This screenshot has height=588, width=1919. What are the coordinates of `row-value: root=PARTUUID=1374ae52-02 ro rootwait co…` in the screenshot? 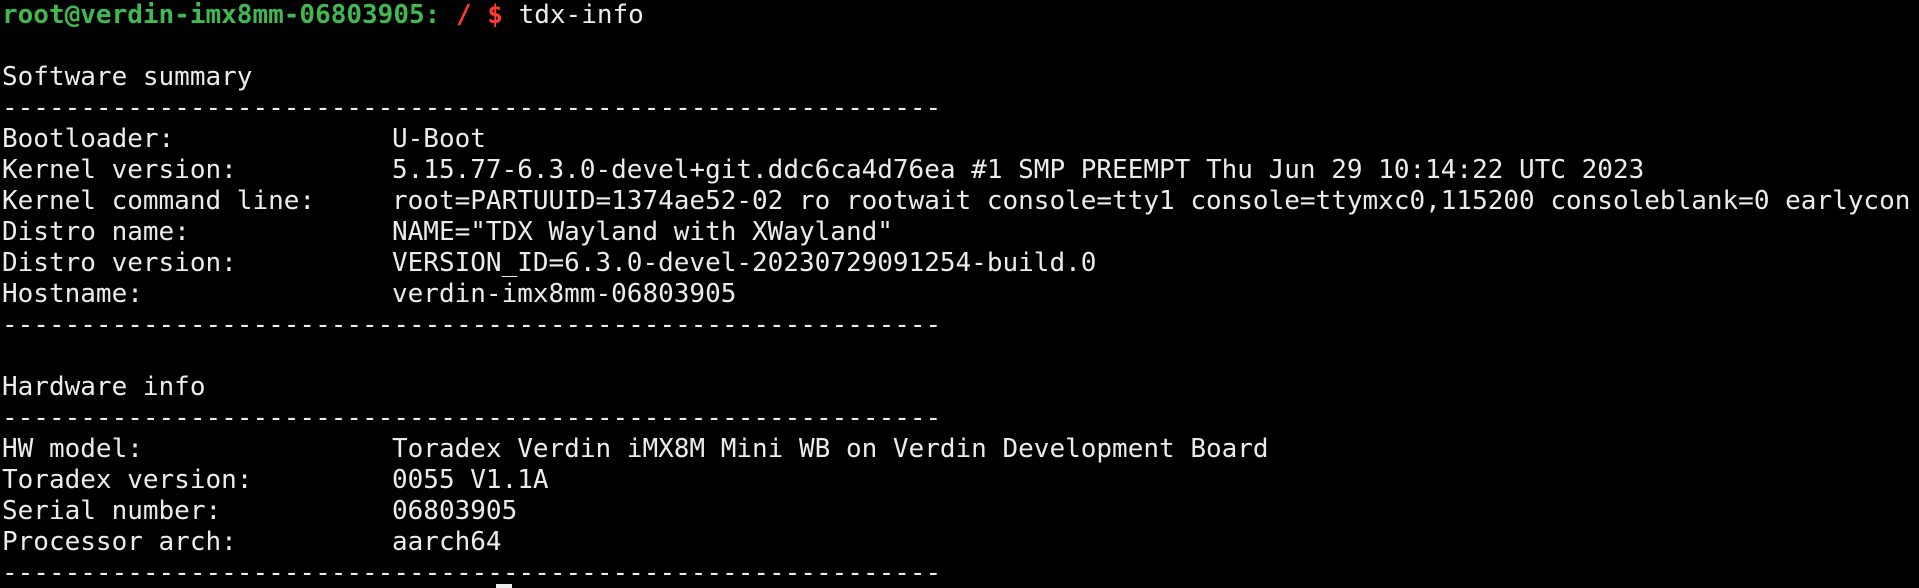 It's located at (1151, 201).